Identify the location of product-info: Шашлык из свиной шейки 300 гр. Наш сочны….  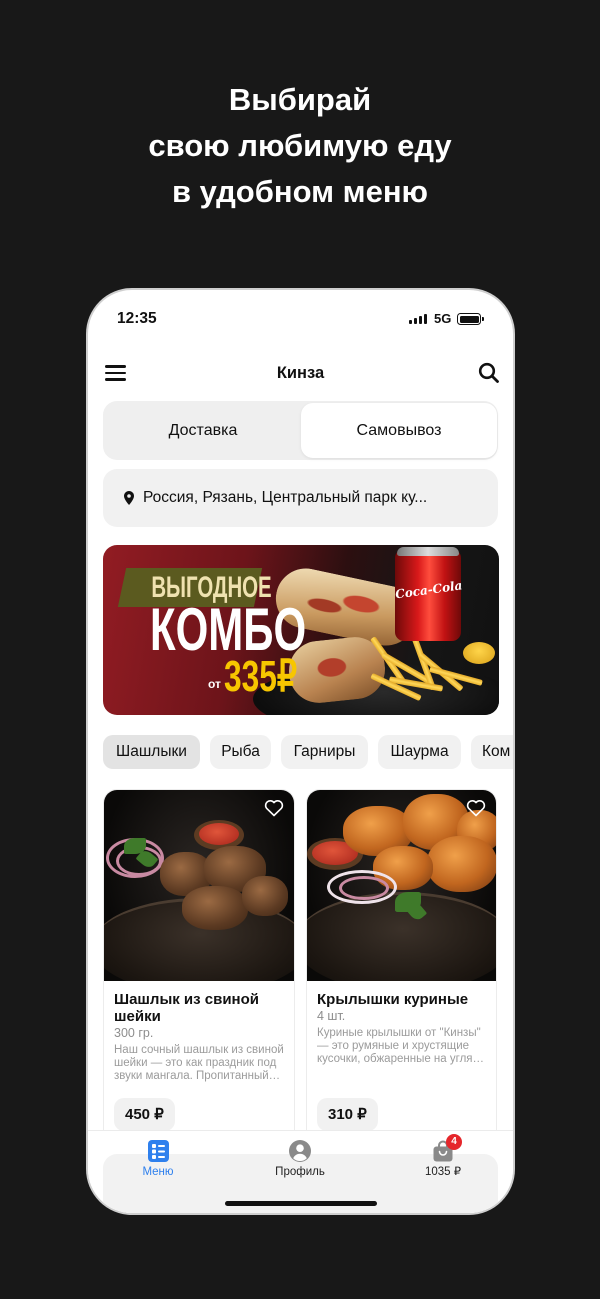
(200, 1037).